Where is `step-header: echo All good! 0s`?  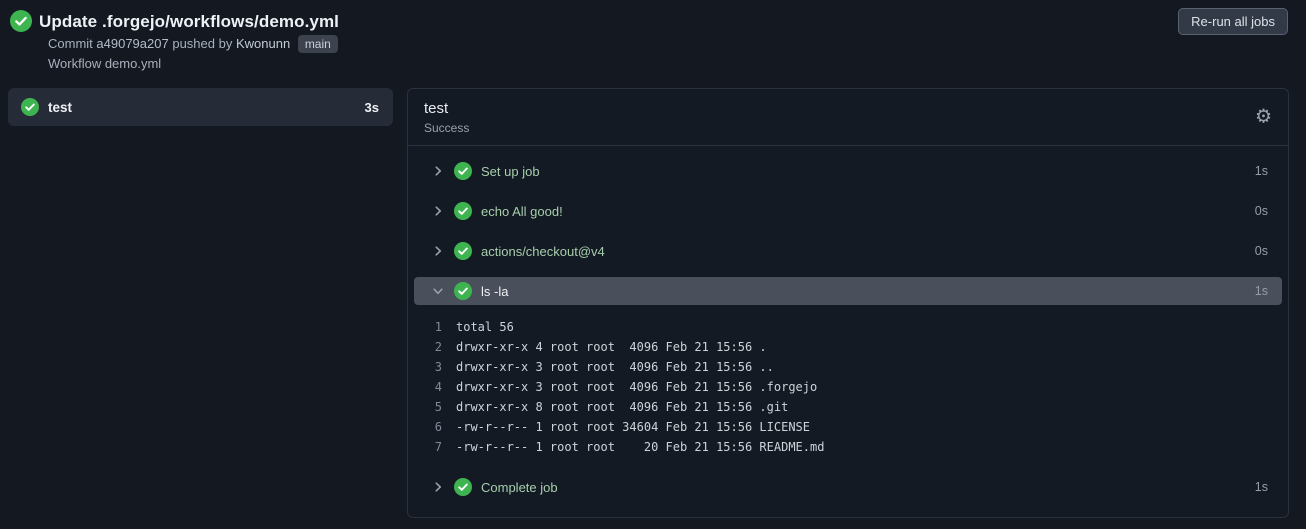
step-header: echo All good! 0s is located at coordinates (848, 211).